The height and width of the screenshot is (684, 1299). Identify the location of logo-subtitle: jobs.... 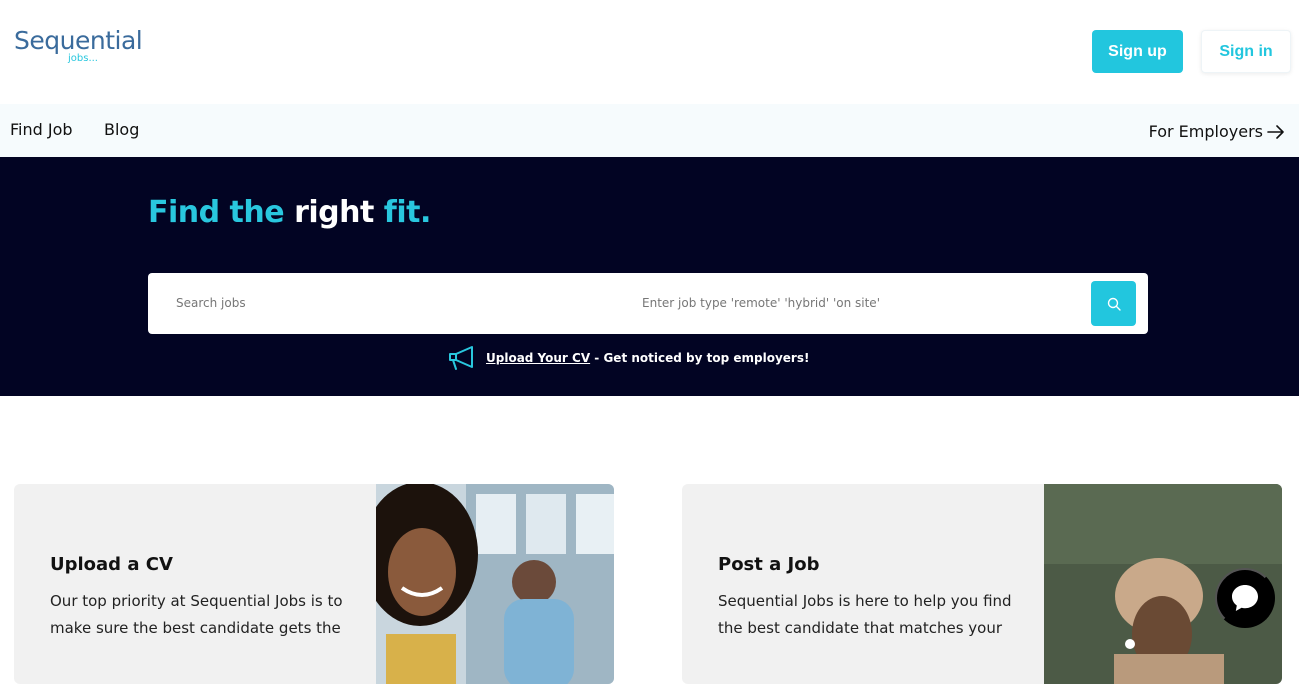
(83, 58).